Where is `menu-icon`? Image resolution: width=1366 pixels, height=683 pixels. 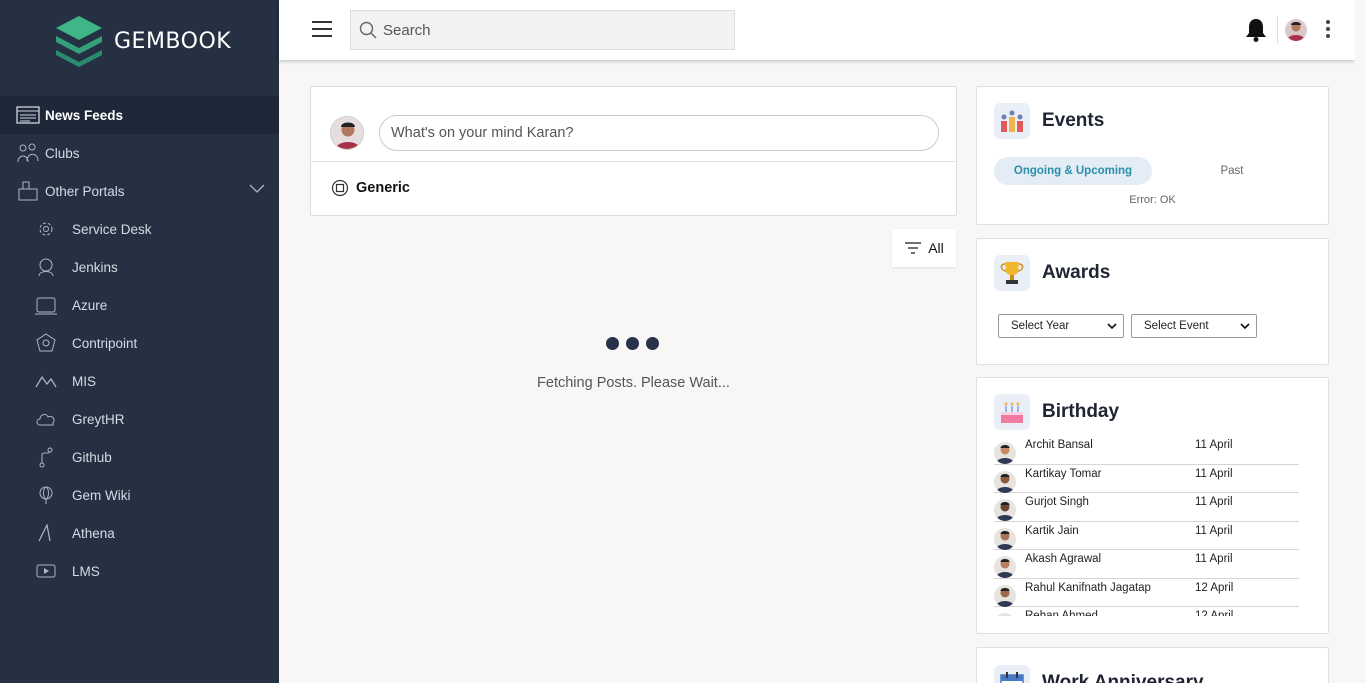
menu-icon is located at coordinates (322, 29).